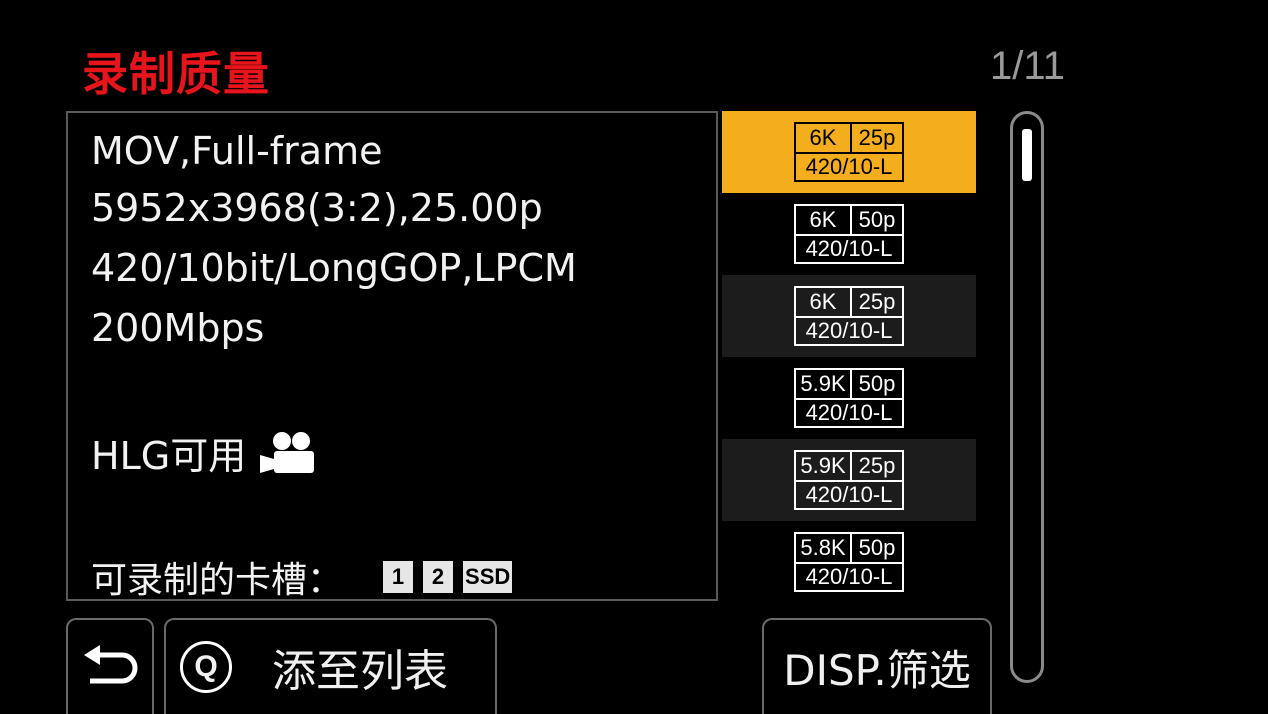 This screenshot has width=1268, height=714. Describe the element at coordinates (824, 548) in the screenshot. I see `badge-resolution: 5.8K` at that location.